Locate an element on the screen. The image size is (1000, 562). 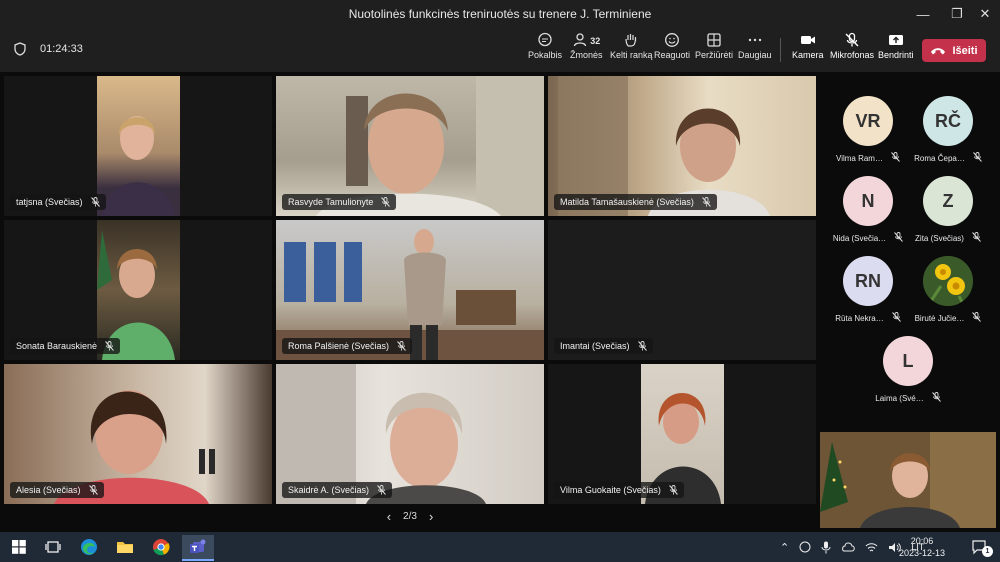
avatar: L is located at coordinates (908, 361).